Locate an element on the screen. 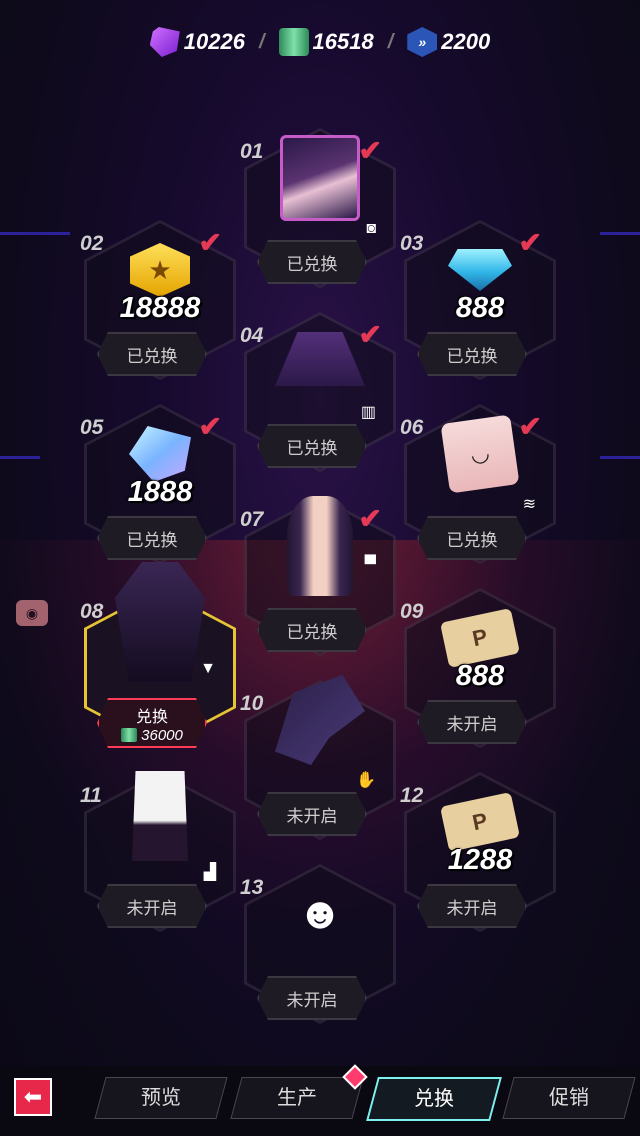 Image resolution: width=640 pixels, height=1136 pixels. reward-amount: 1888 is located at coordinates (160, 492).